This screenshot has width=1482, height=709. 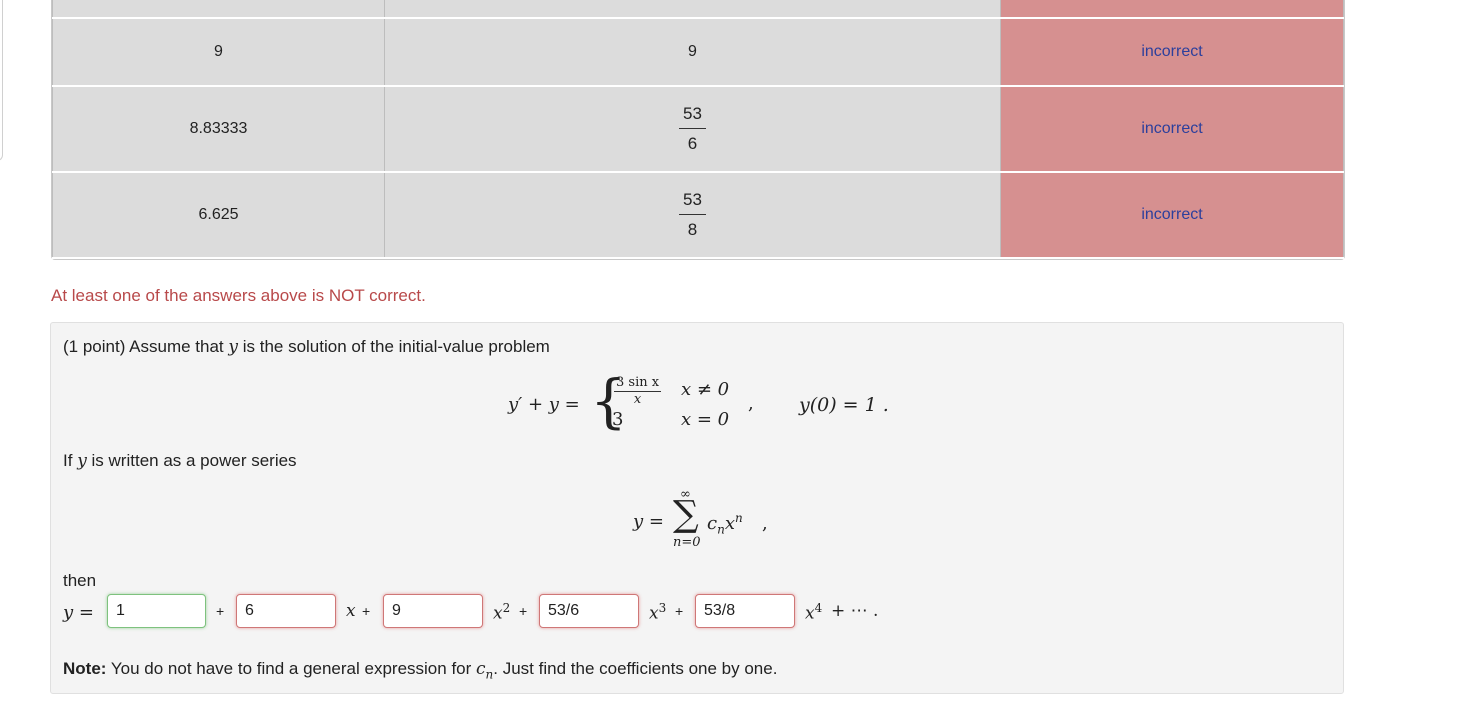 I want to click on exponent: 3, so click(x=662, y=608).